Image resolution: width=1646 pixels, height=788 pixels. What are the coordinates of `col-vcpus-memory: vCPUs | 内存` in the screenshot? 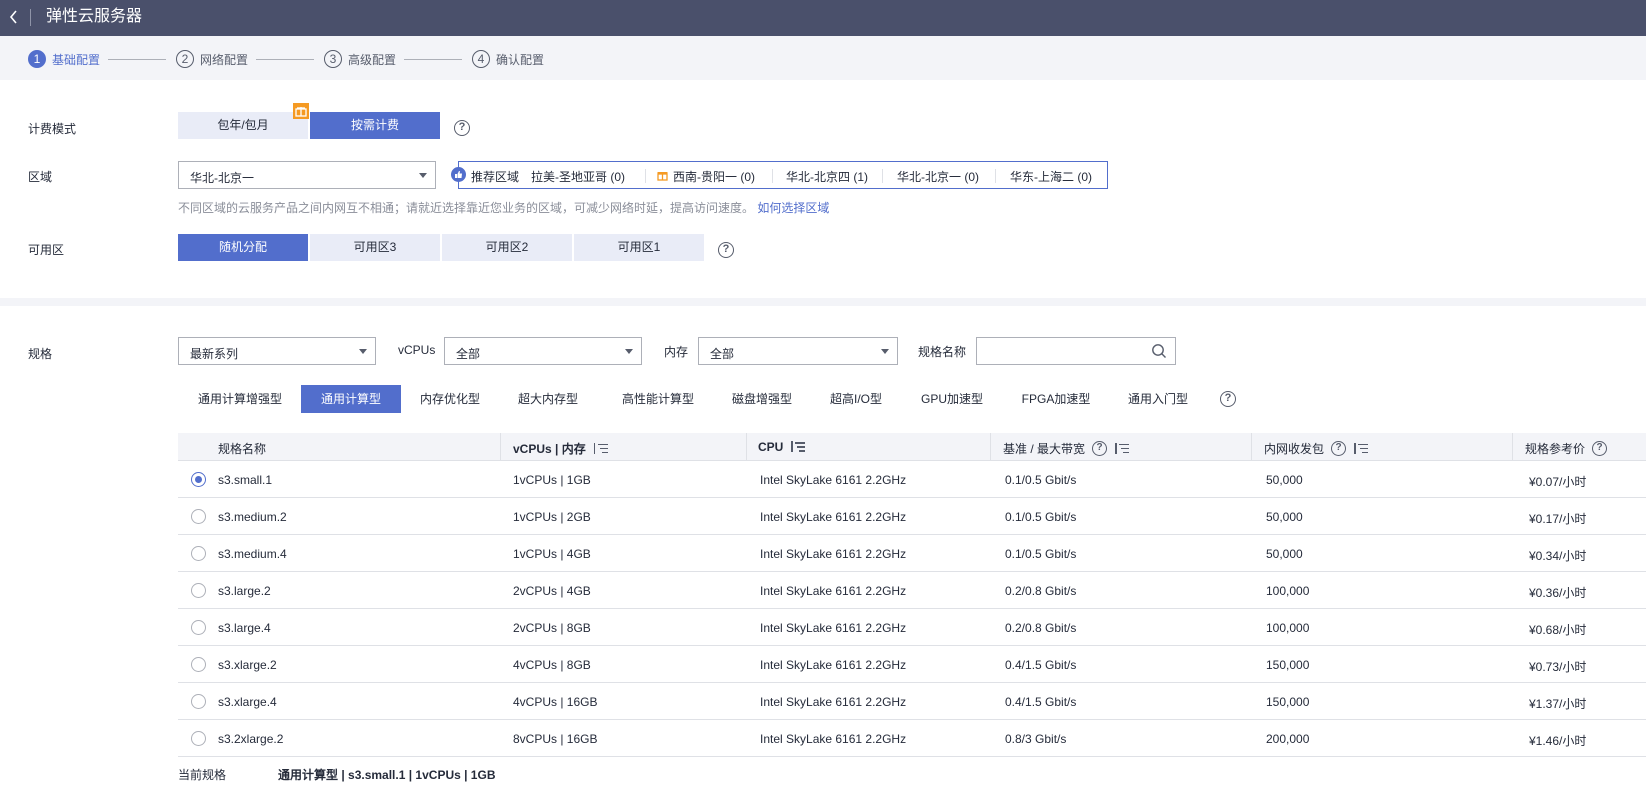 It's located at (560, 448).